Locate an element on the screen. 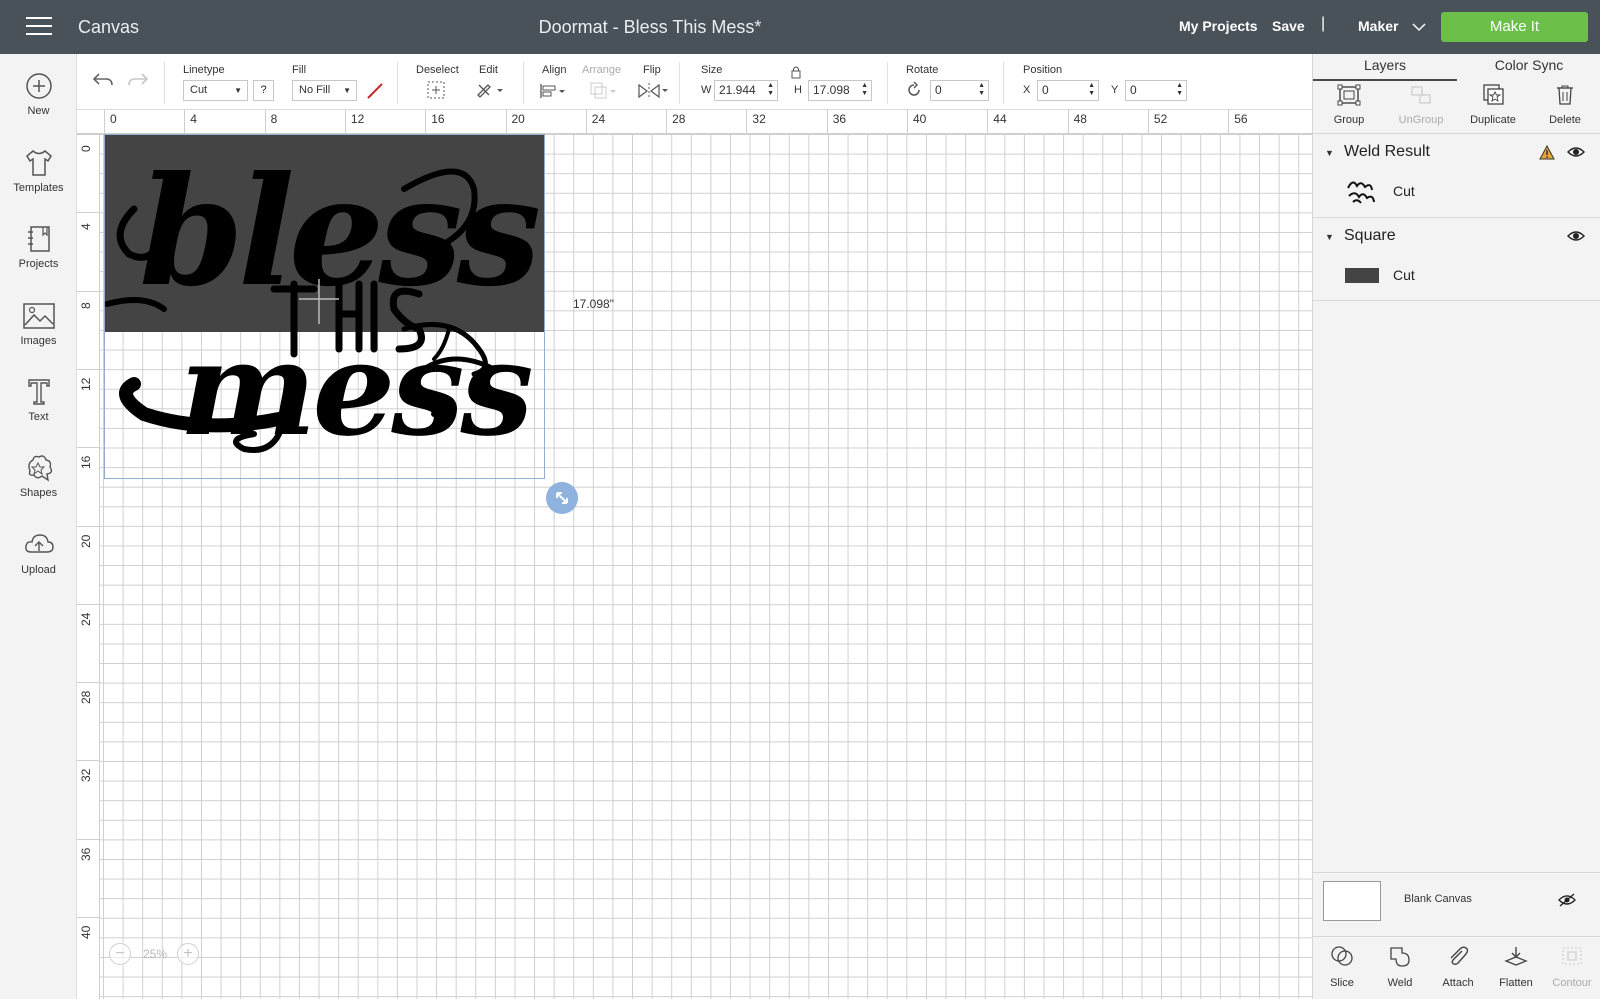 The image size is (1600, 999). linetype-label: Linetype is located at coordinates (204, 70).